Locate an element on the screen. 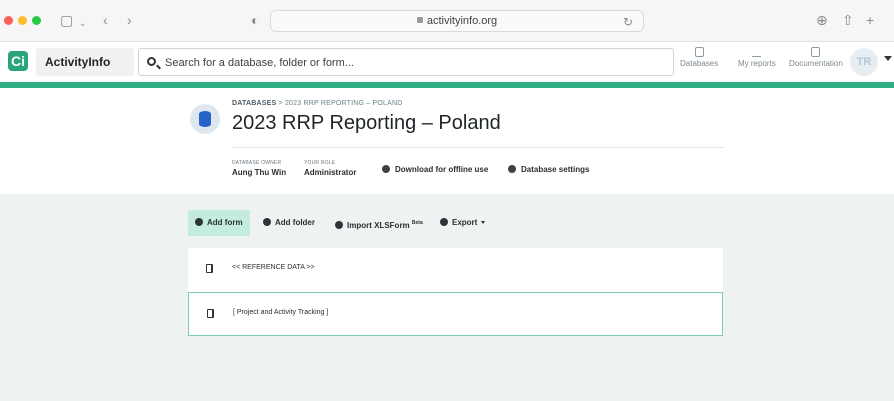 This screenshot has height=401, width=894. user-avatar: TR is located at coordinates (864, 62).